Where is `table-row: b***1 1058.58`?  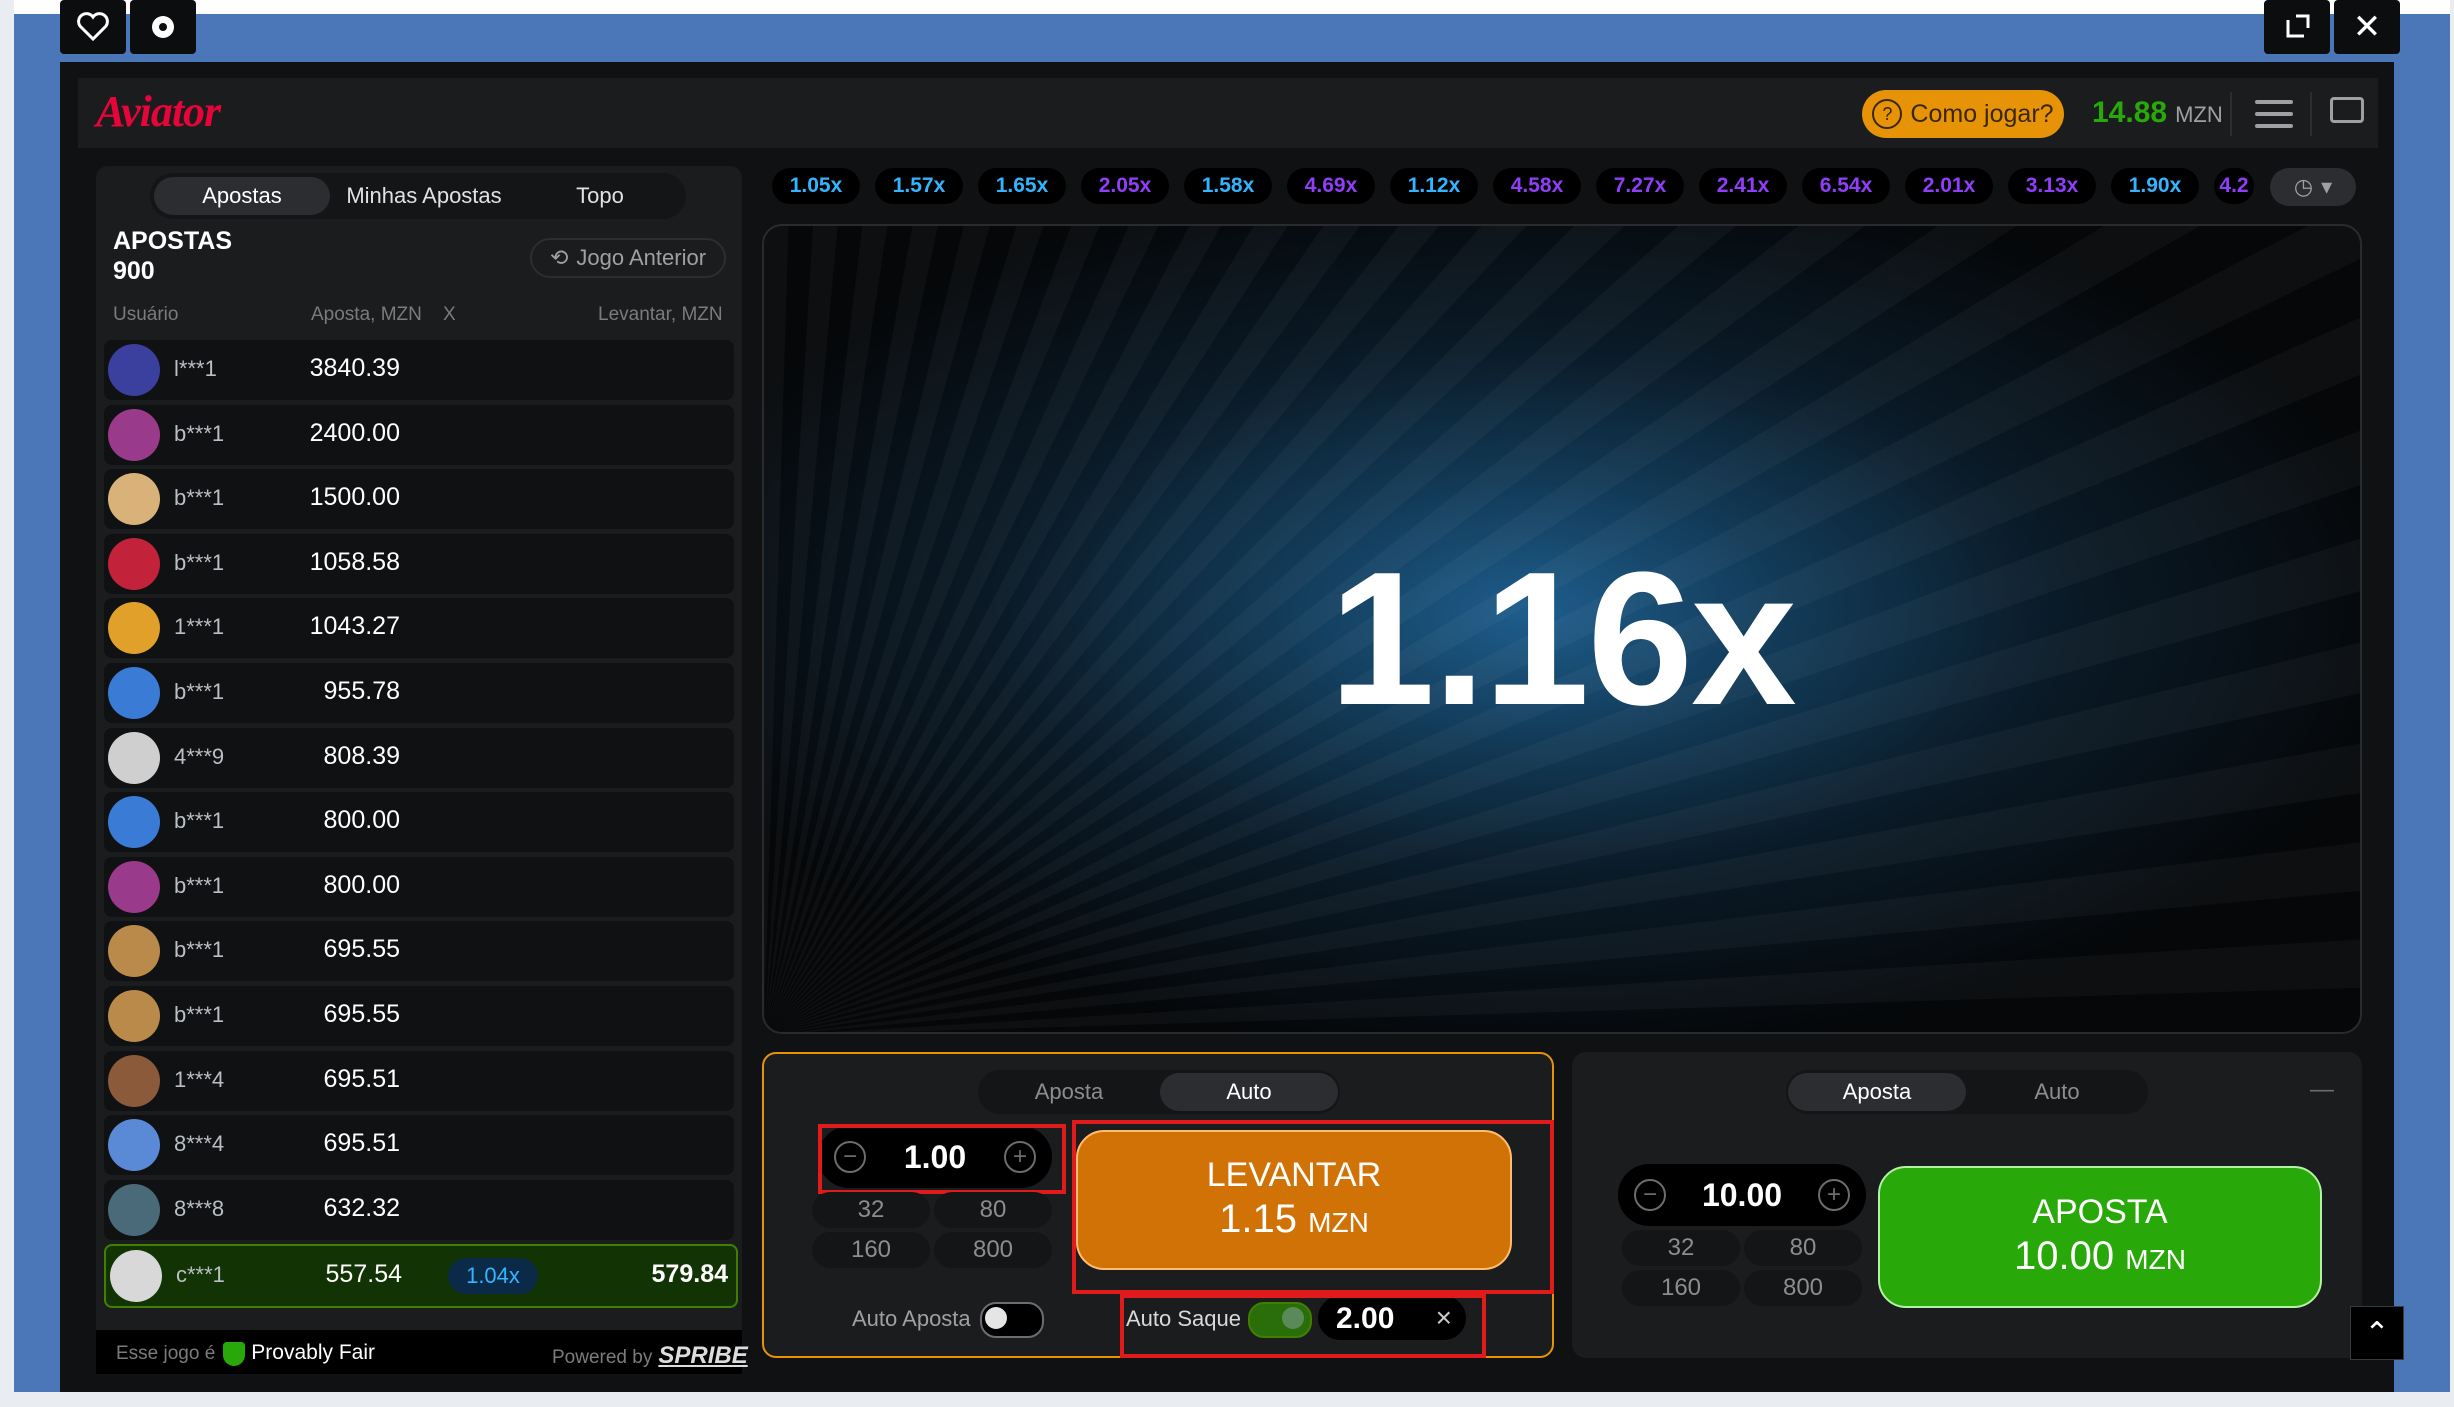
table-row: b***1 1058.58 is located at coordinates (419, 563).